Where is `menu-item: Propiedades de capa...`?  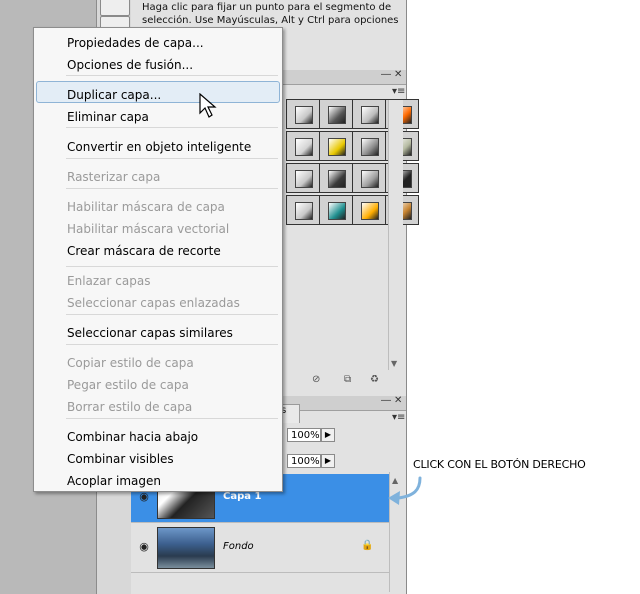
menu-item: Propiedades de capa... is located at coordinates (135, 43).